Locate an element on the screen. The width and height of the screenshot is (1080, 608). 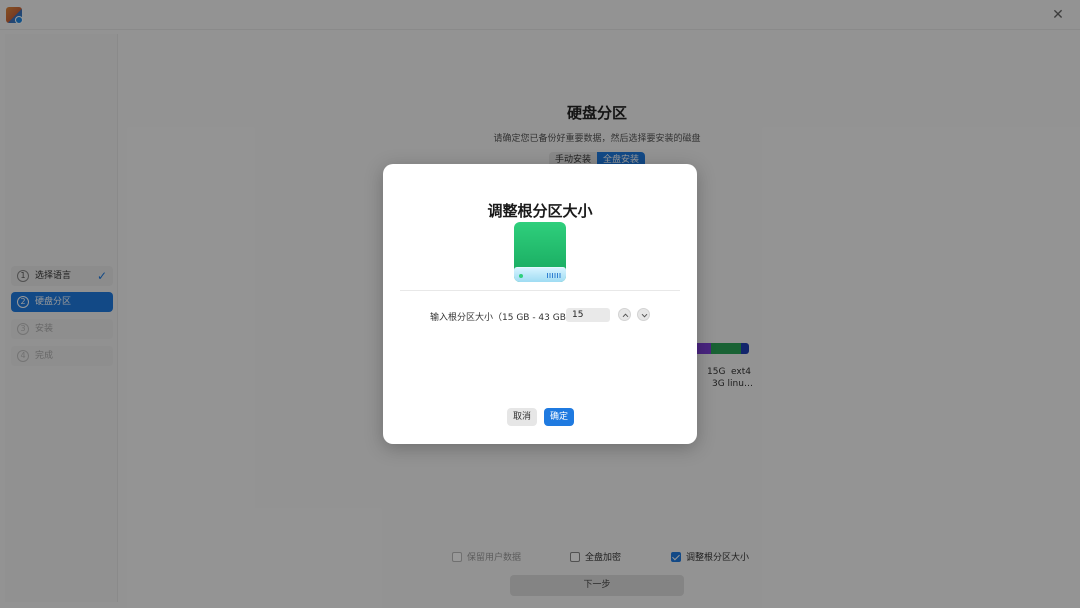
resize-root-dialog: 调整根分区大小 输入根分区大小（15 GB - 43 GB) 取消 确定 is located at coordinates (540, 304).